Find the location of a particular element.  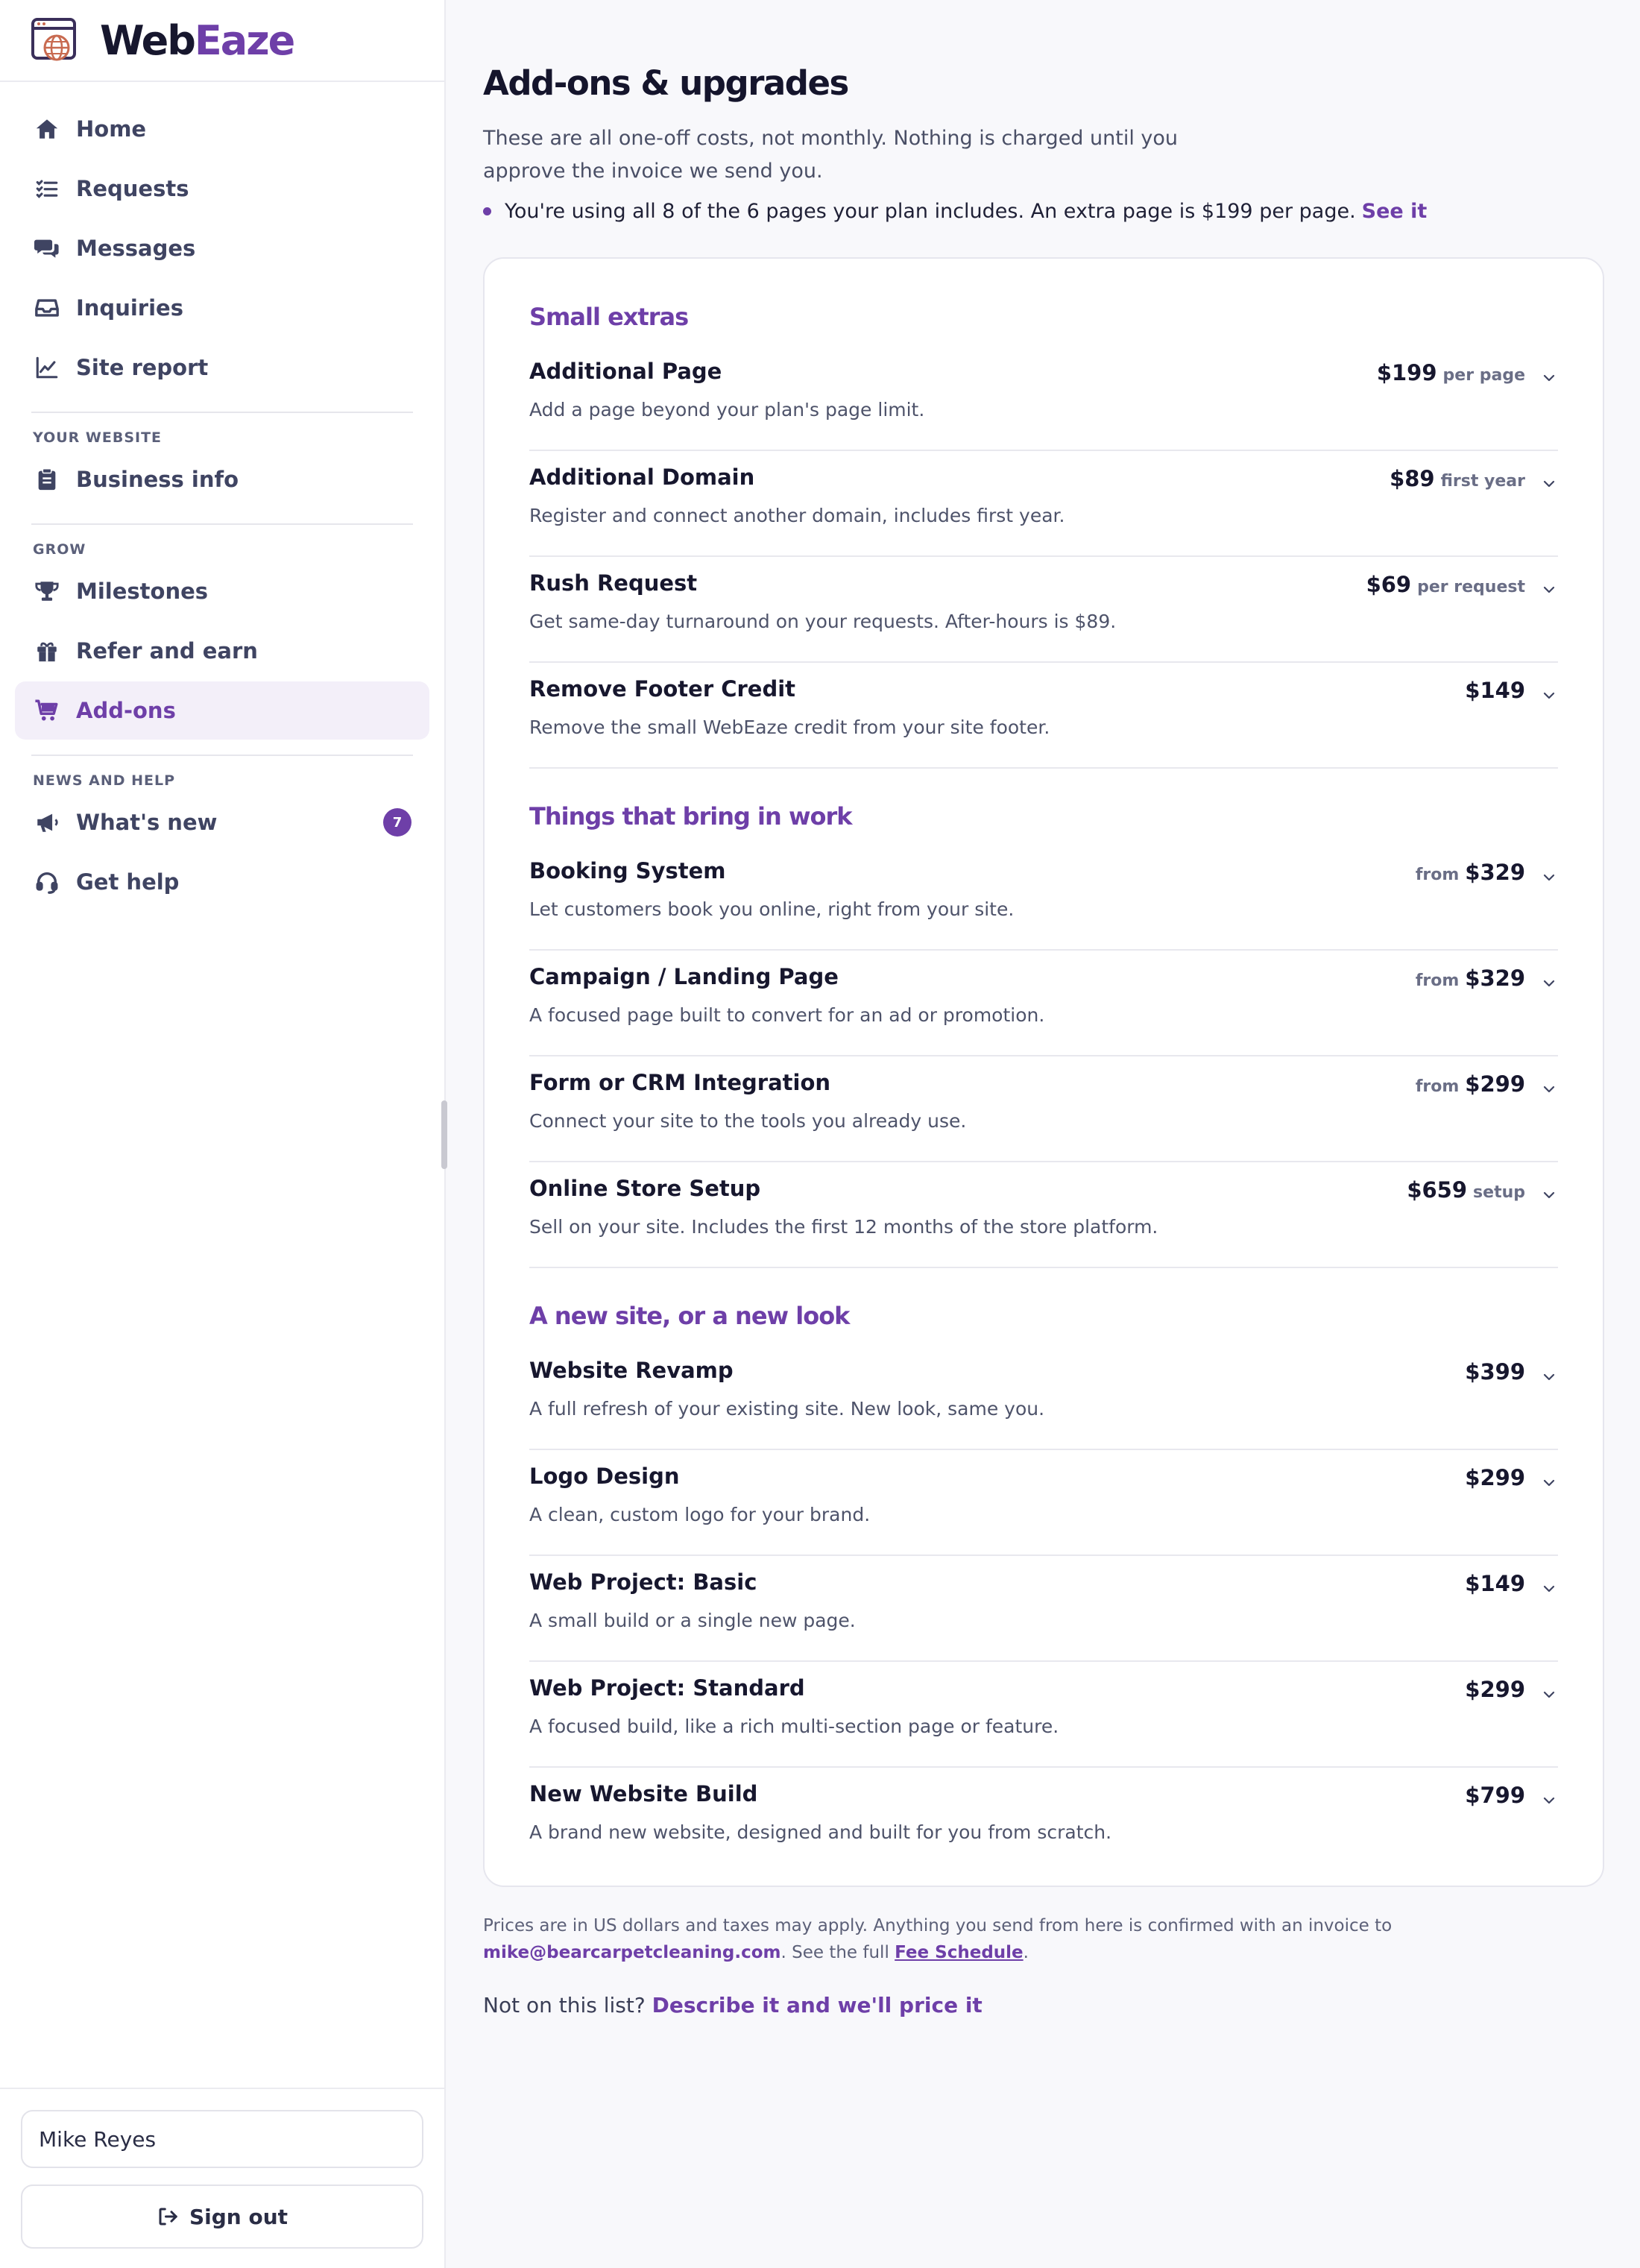

addon-price: $399 is located at coordinates (1495, 1372).